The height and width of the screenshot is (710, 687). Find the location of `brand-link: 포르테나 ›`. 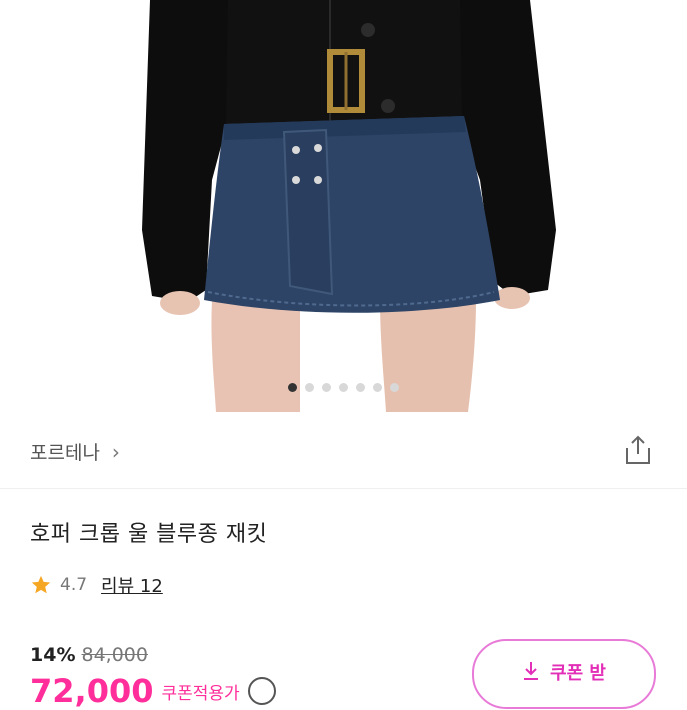

brand-link: 포르테나 › is located at coordinates (75, 451).